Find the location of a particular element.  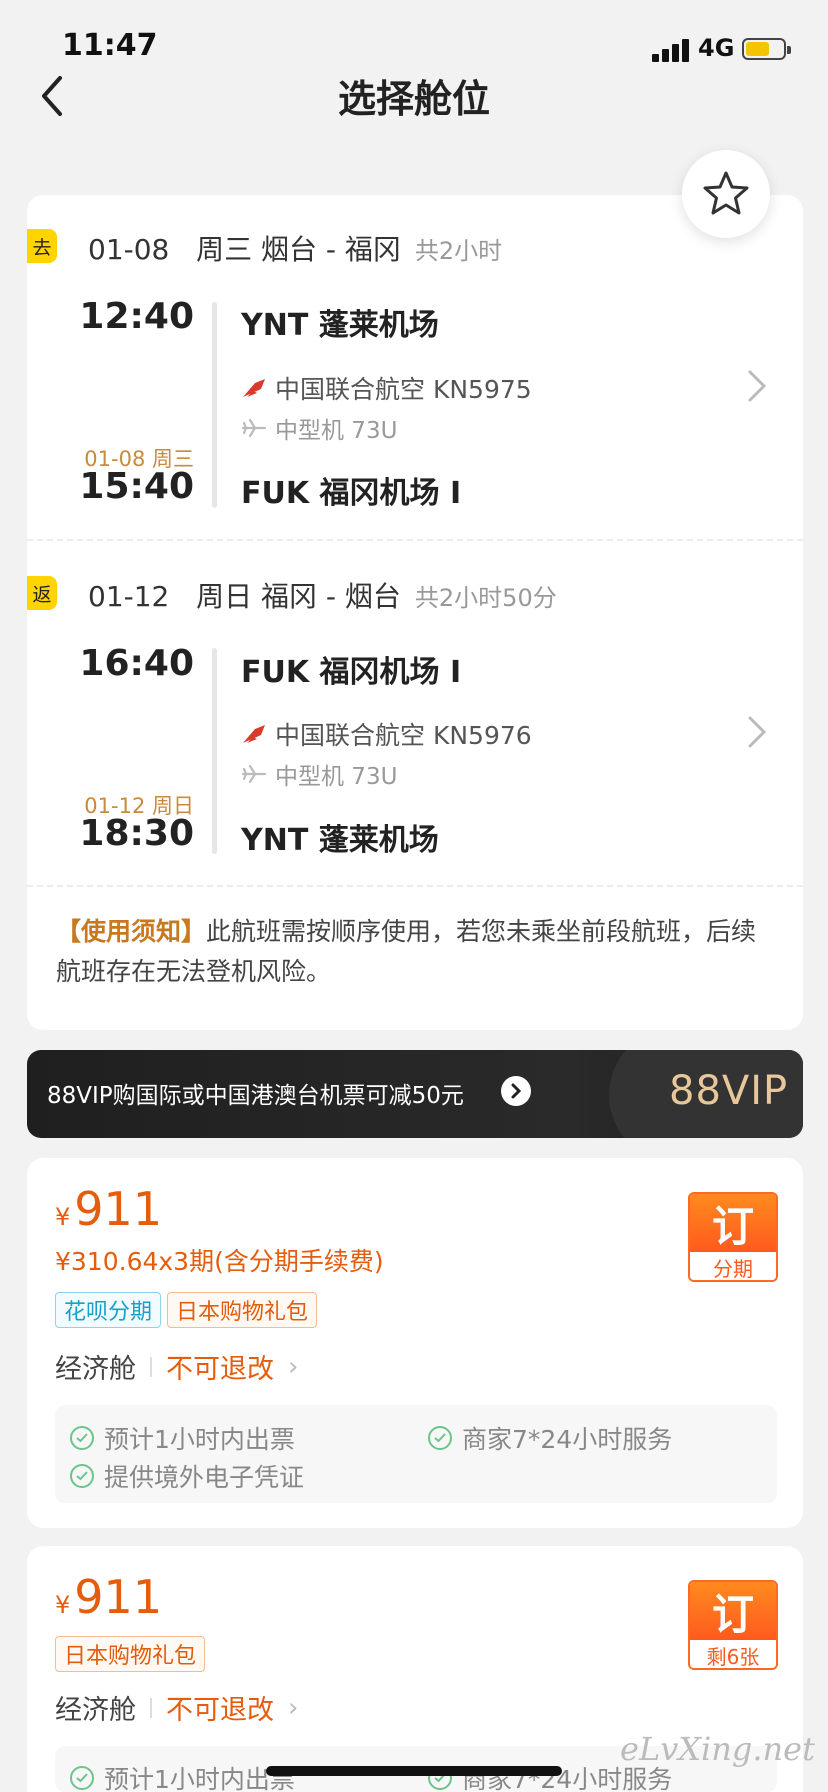

outbound-dep-time: 12:40 is located at coordinates (136, 316).